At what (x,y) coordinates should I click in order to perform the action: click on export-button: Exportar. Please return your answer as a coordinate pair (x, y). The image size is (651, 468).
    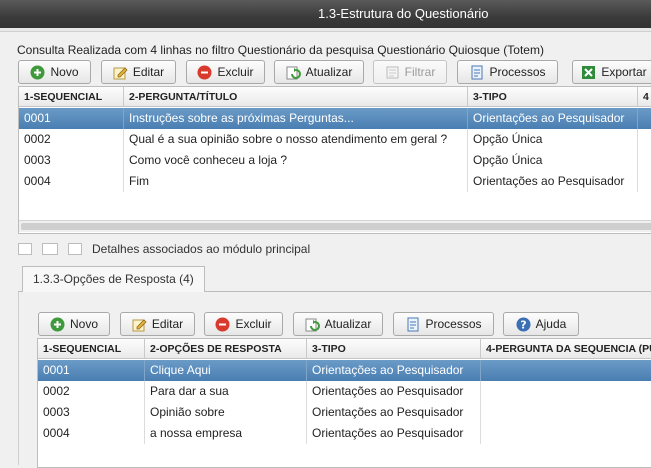
    Looking at the image, I should click on (611, 72).